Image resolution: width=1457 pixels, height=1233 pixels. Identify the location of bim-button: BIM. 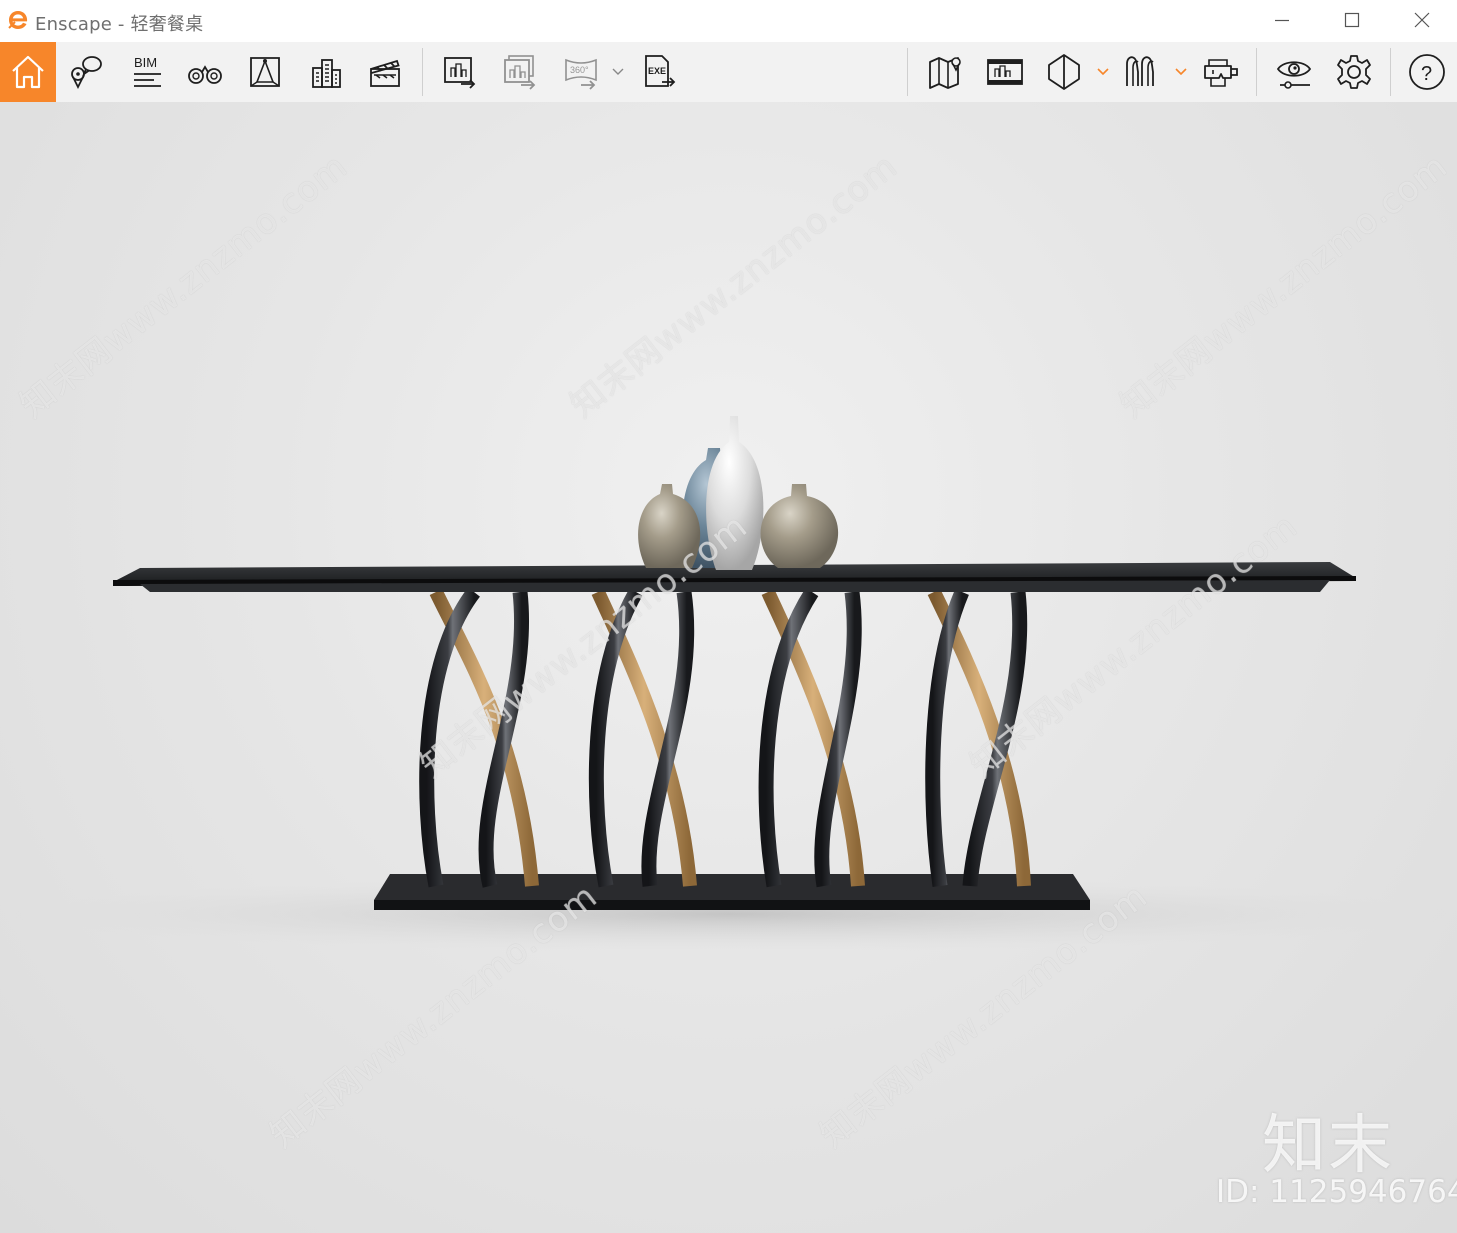
(145, 72).